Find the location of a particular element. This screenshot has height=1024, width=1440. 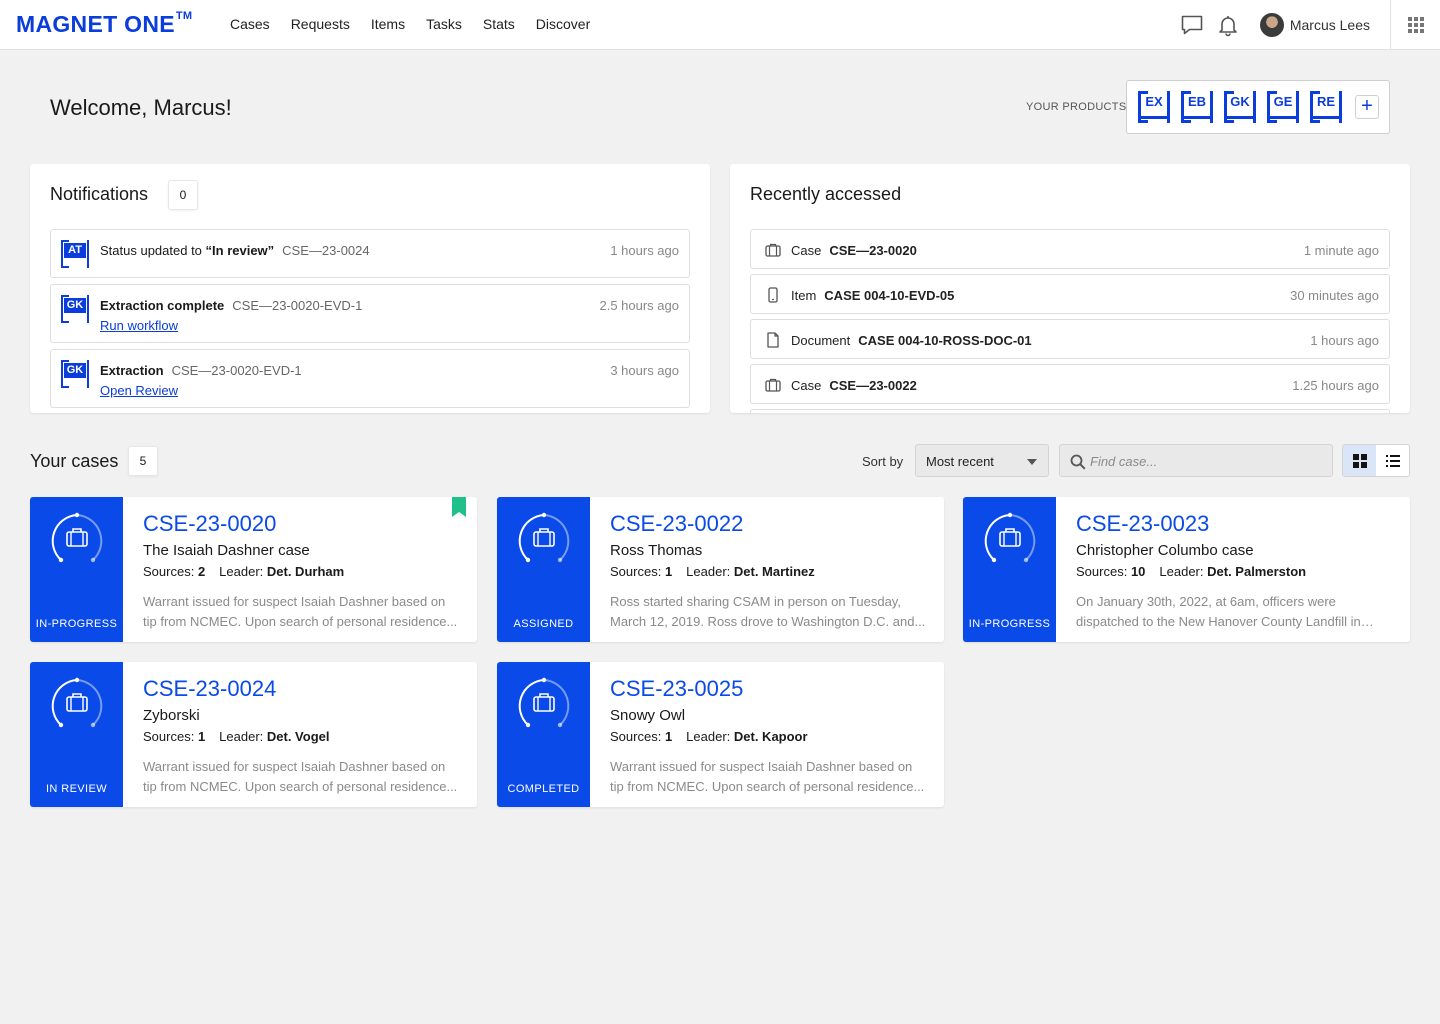

cases-count-badge: 5 is located at coordinates (143, 461).